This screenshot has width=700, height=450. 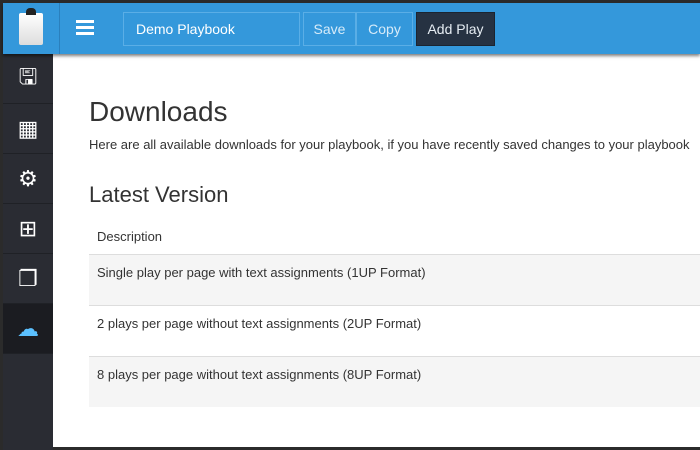 What do you see at coordinates (158, 111) in the screenshot?
I see `page-title: Downloads` at bounding box center [158, 111].